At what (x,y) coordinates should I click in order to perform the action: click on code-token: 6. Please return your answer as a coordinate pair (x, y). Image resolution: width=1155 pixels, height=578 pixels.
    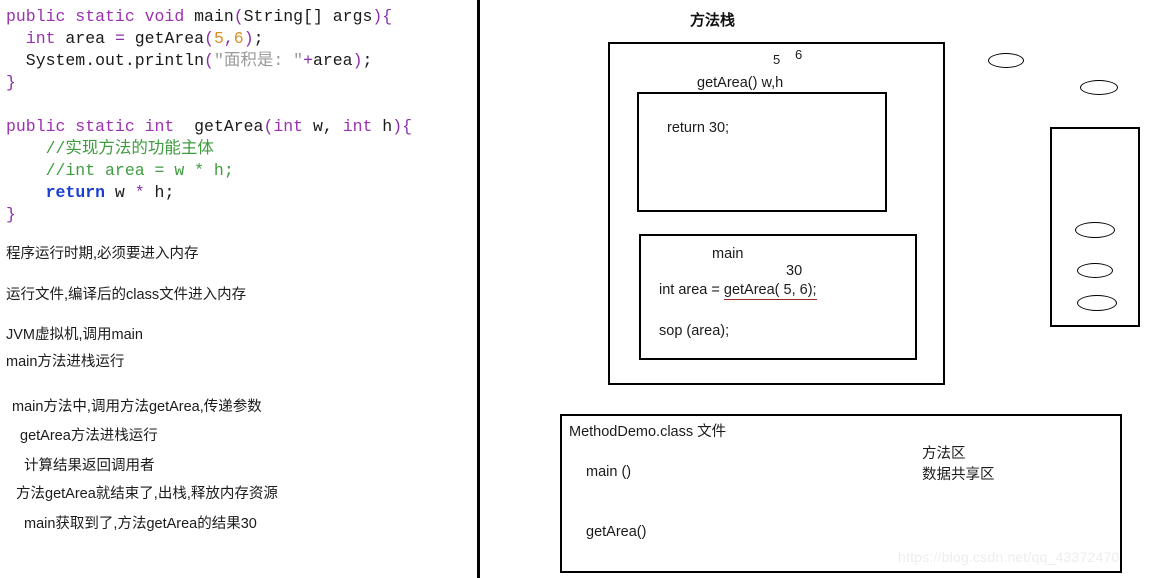
    Looking at the image, I should click on (238, 38).